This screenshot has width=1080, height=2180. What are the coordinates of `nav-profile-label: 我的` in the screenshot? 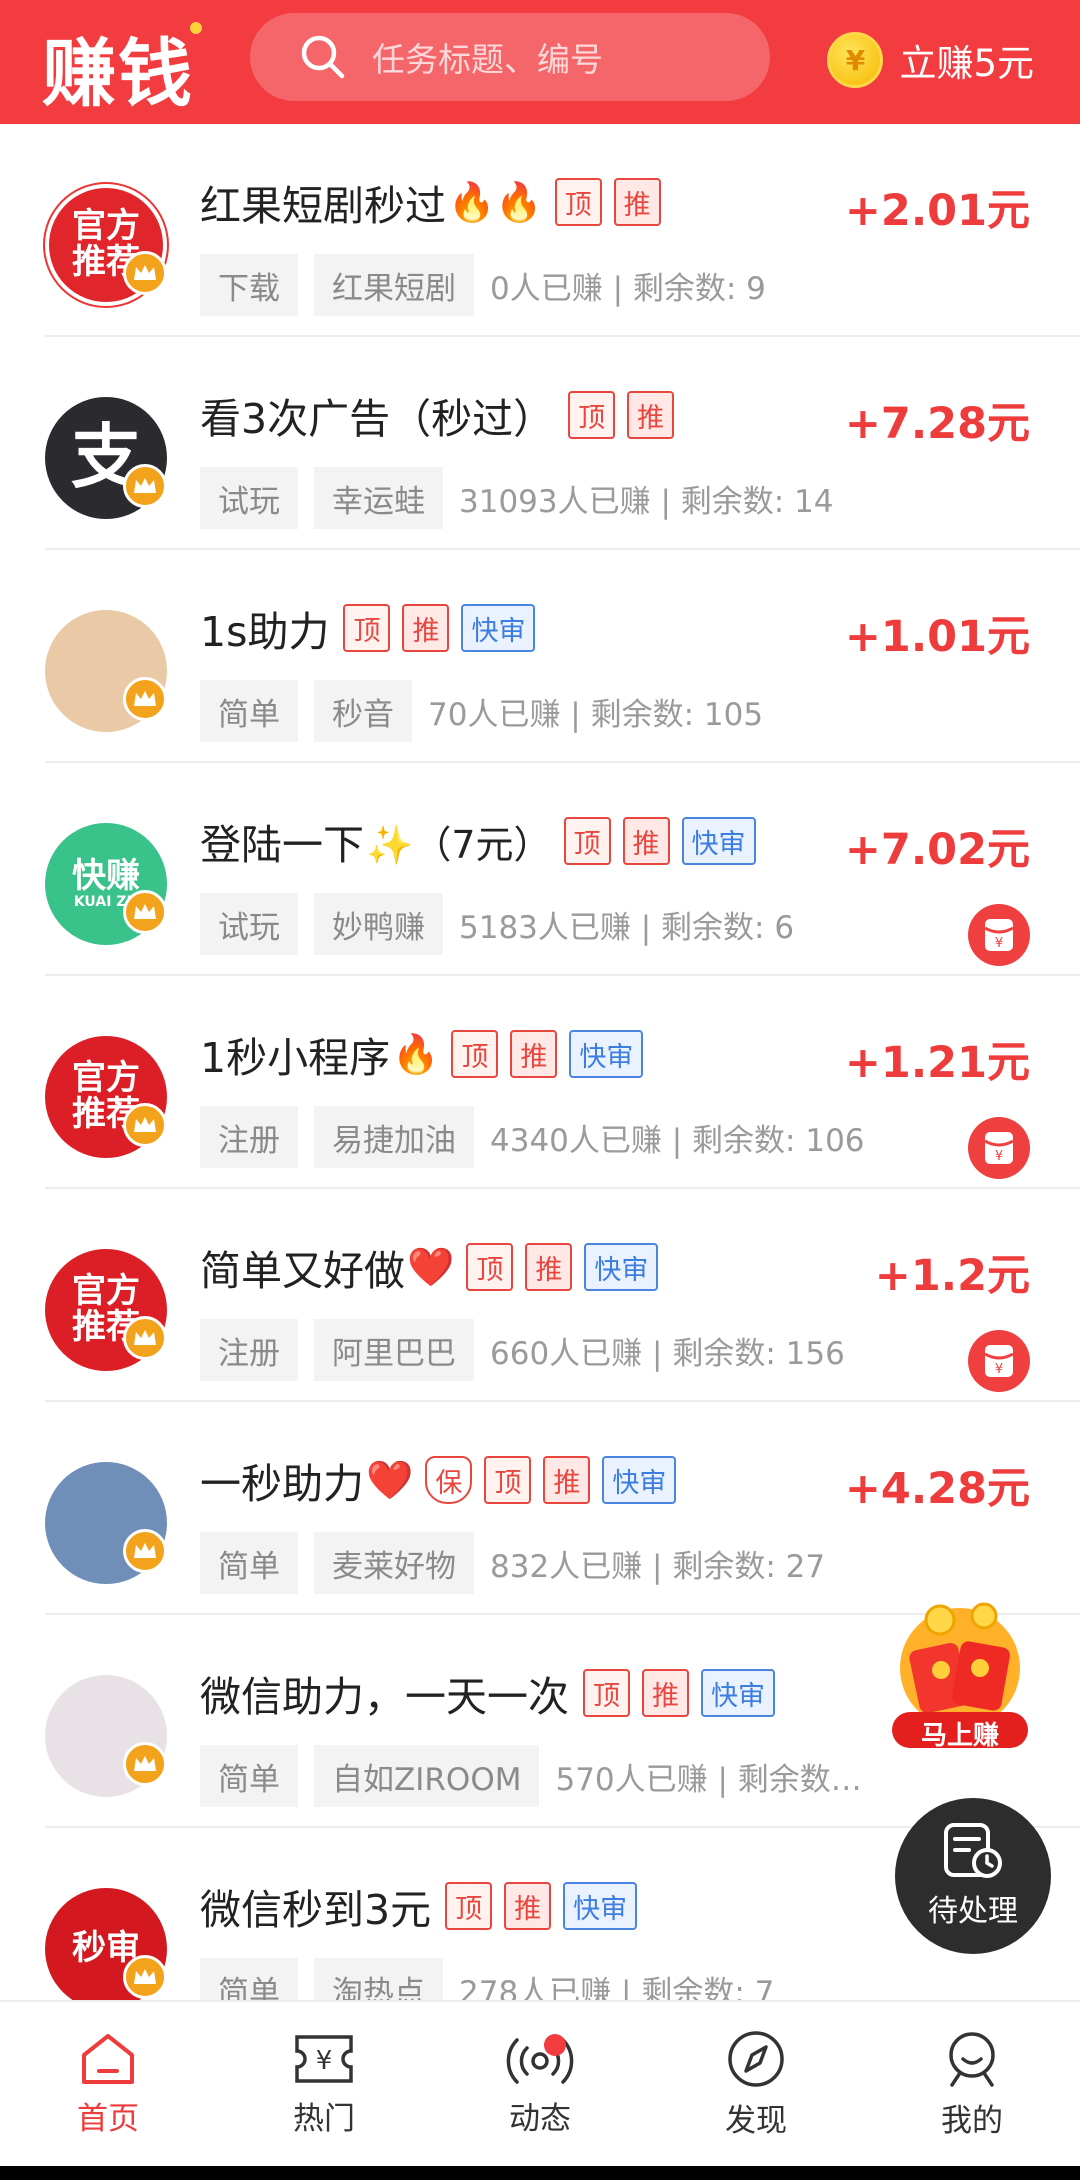 It's located at (972, 2120).